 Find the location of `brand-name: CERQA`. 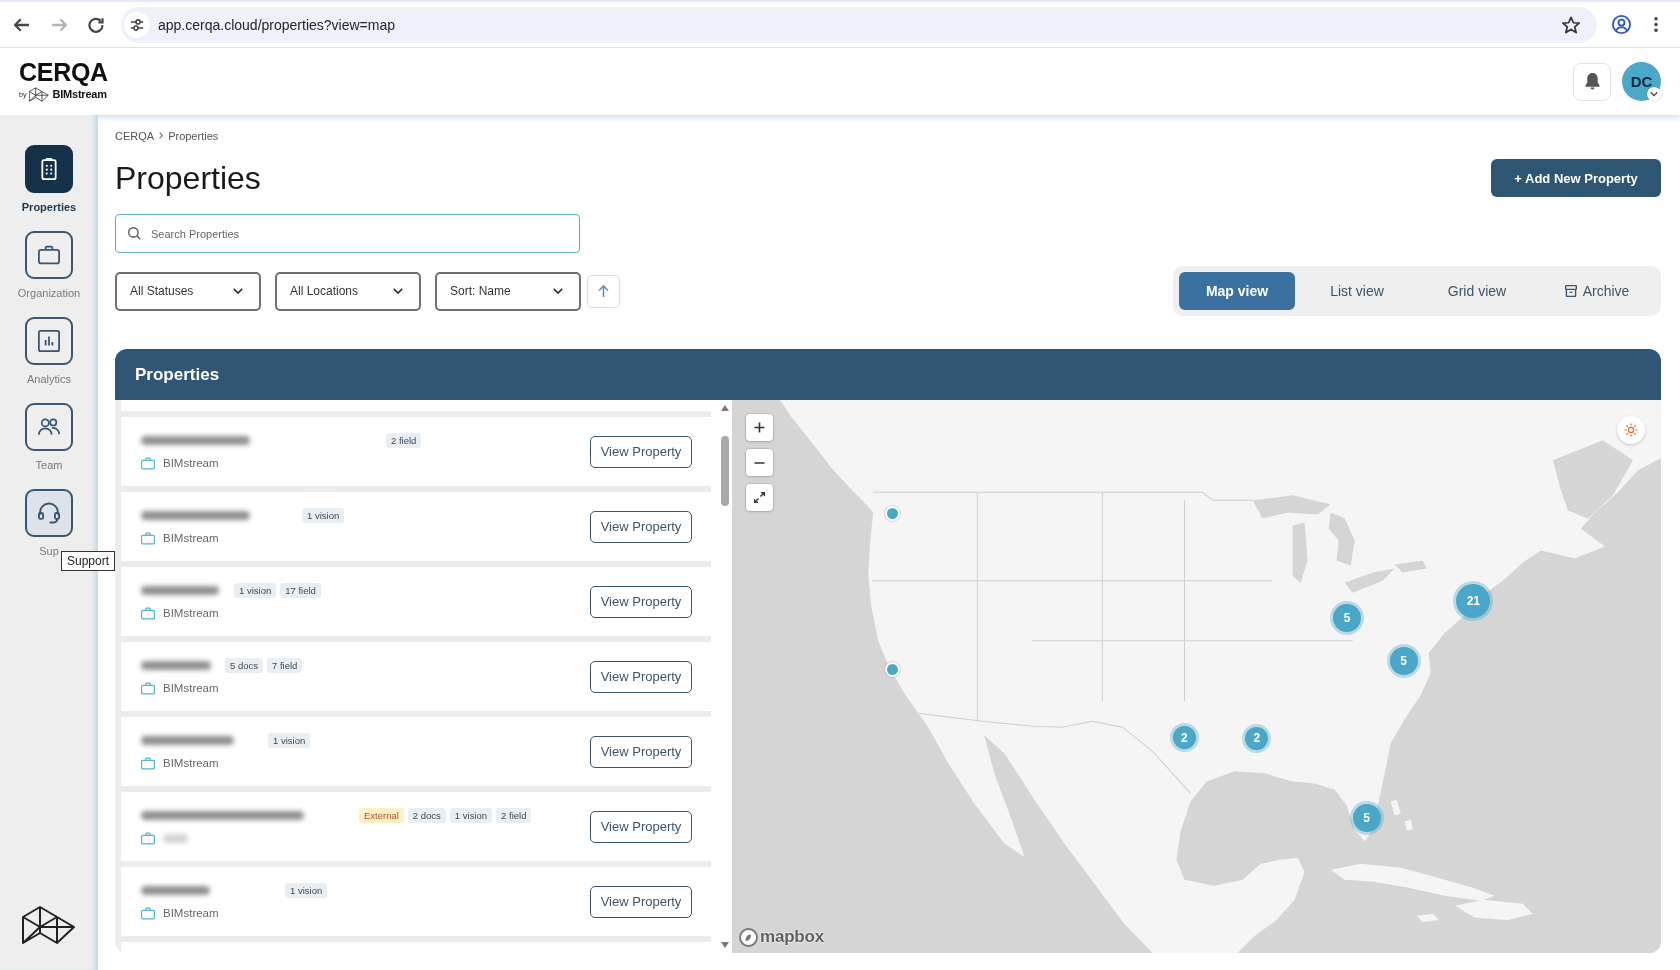

brand-name: CERQA is located at coordinates (63, 71).